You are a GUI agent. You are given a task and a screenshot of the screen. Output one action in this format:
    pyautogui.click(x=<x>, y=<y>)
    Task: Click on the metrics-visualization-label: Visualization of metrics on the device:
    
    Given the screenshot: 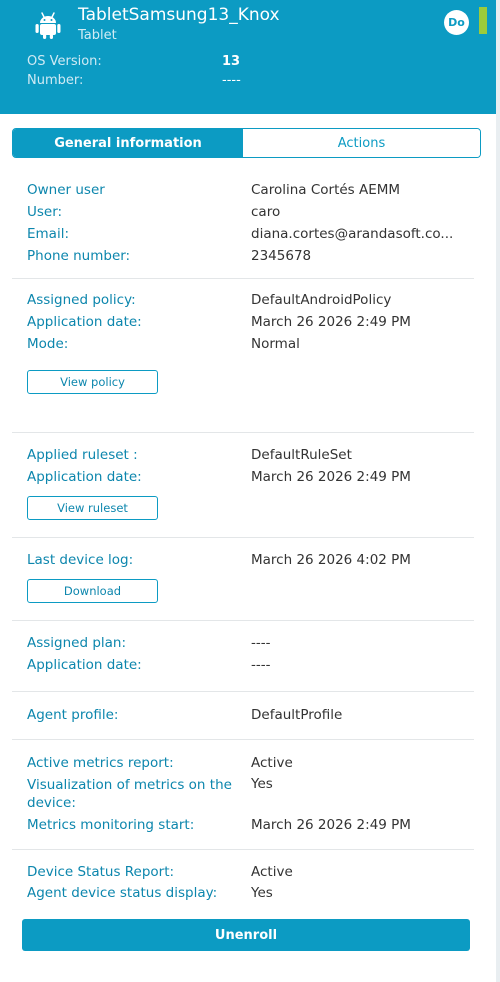 What is the action you would take?
    pyautogui.click(x=129, y=794)
    